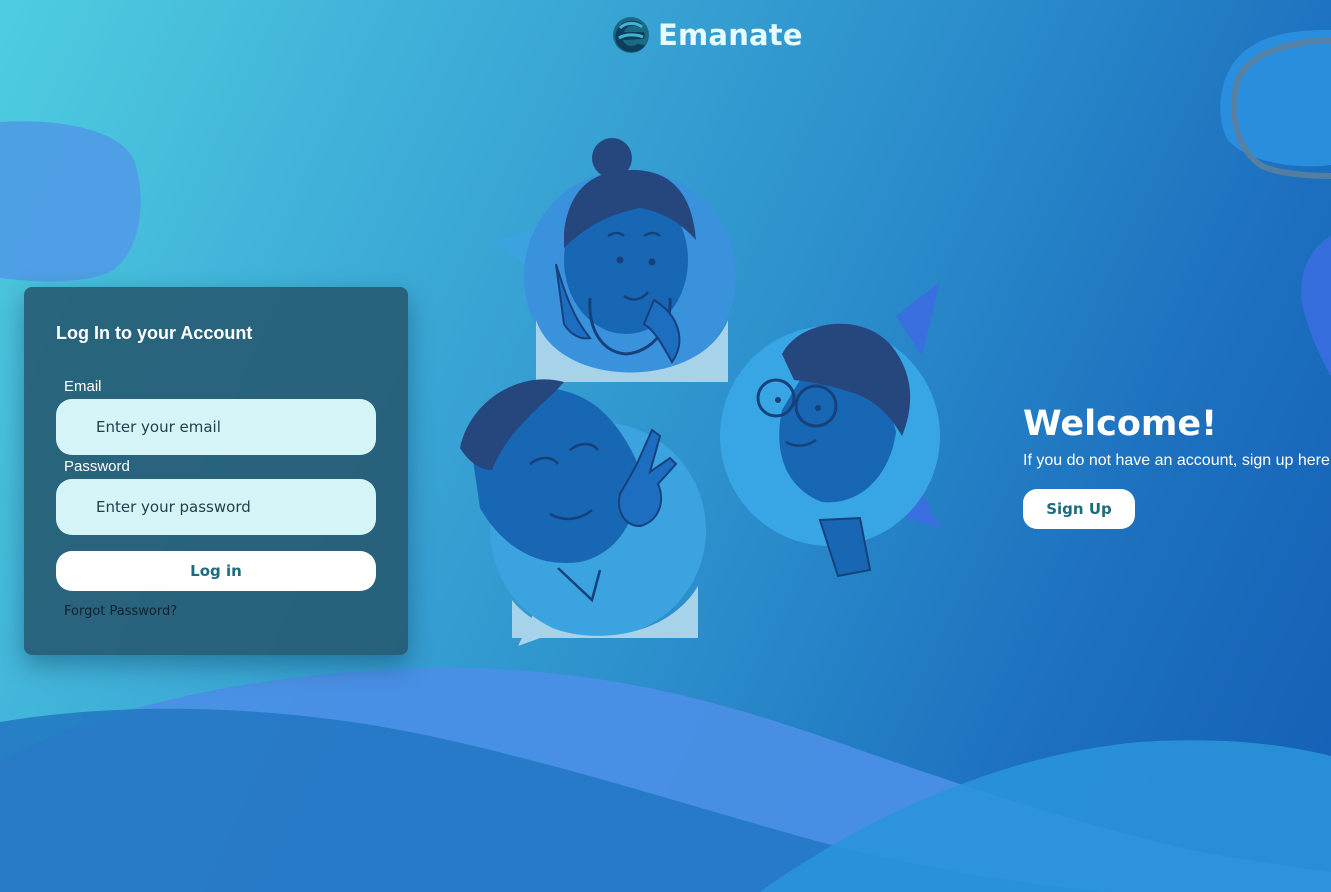  I want to click on top-left-blob, so click(70, 201).